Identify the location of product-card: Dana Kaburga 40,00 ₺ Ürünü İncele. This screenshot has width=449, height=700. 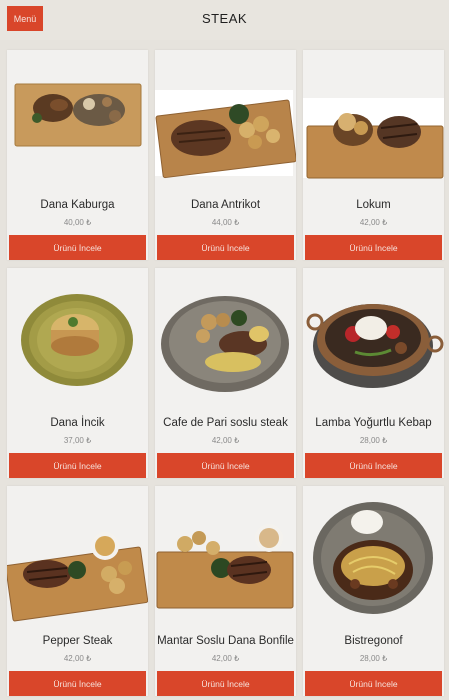
(77, 155).